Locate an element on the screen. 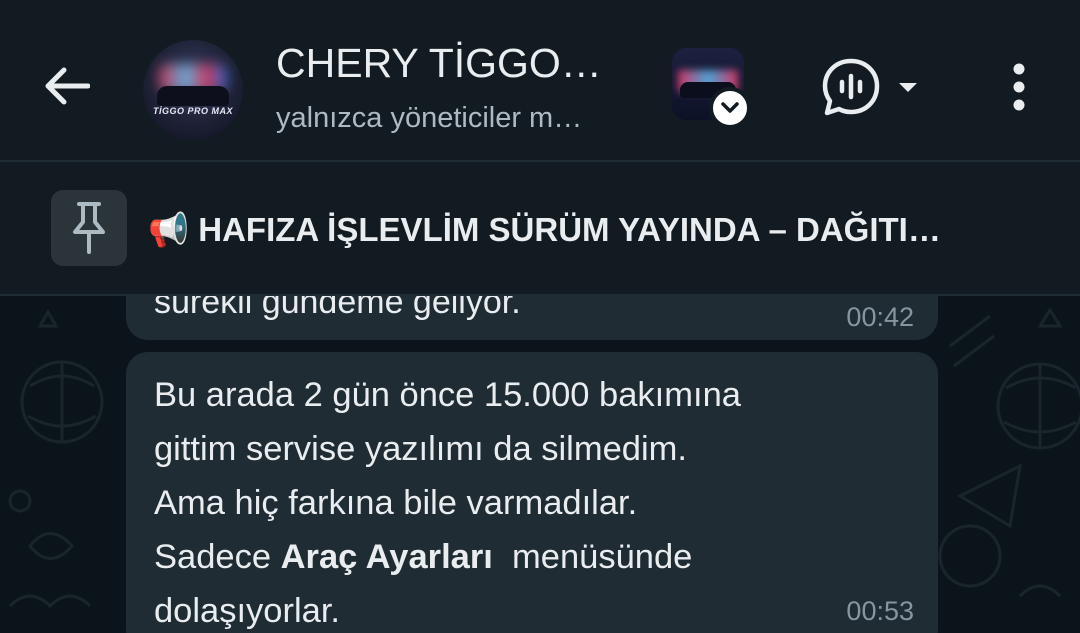 This screenshot has width=1080, height=633. more-vertical-icon is located at coordinates (1019, 87).